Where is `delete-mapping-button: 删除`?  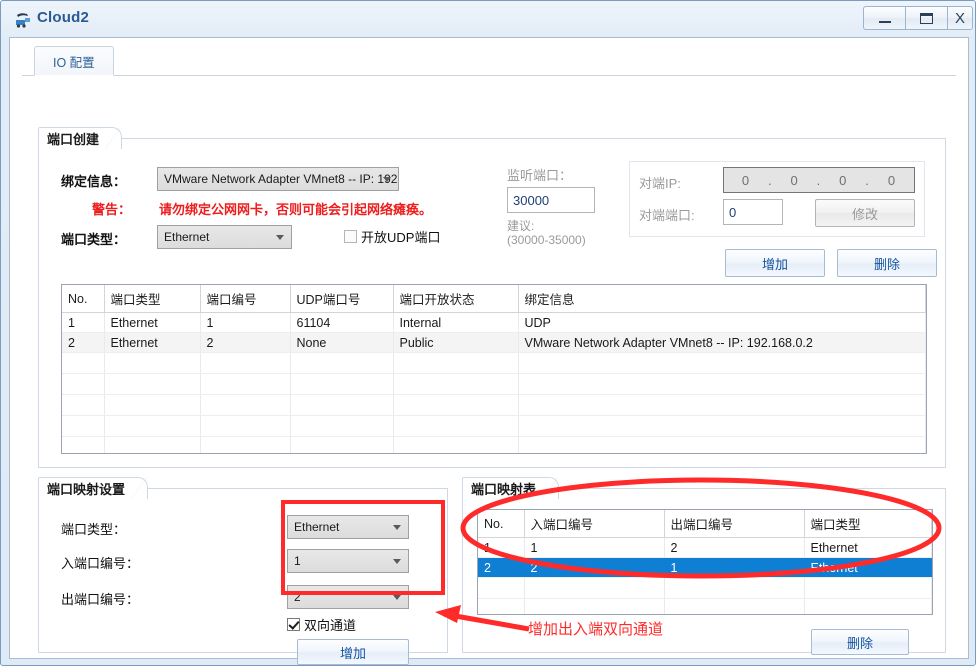
delete-mapping-button: 删除 is located at coordinates (860, 642).